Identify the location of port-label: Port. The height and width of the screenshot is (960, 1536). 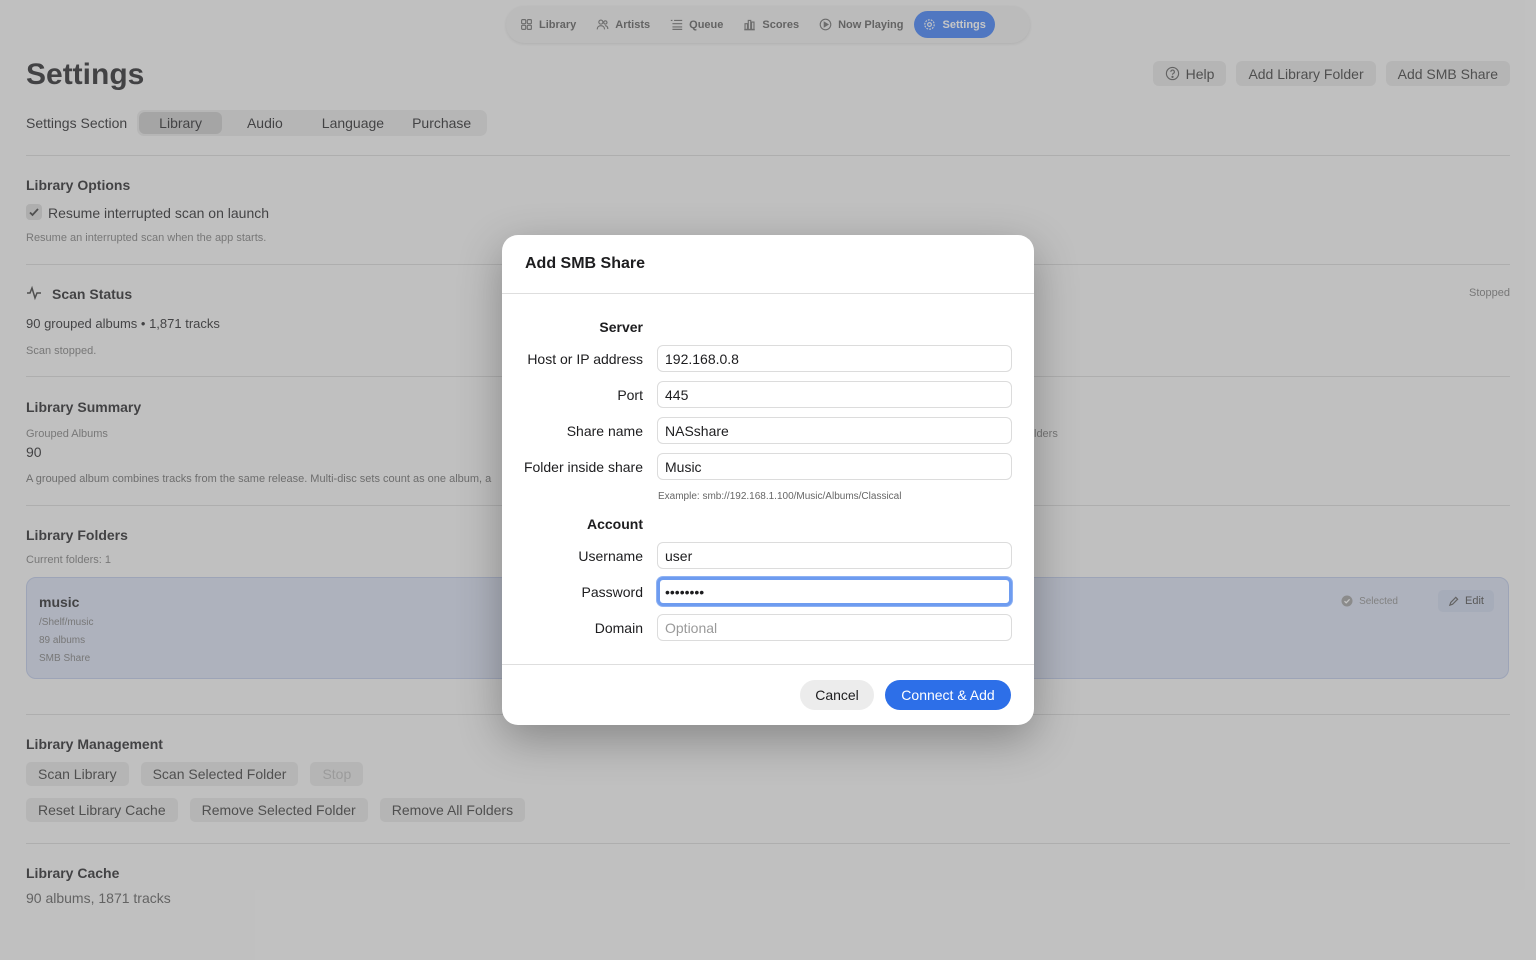
(630, 395).